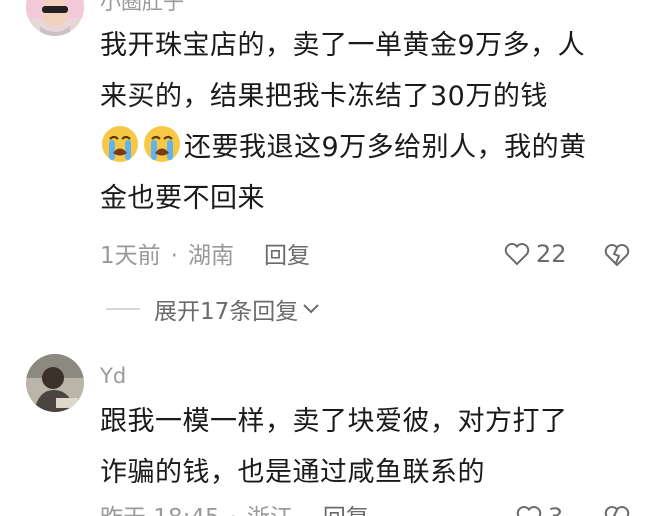 This screenshot has width=660, height=516. What do you see at coordinates (210, 256) in the screenshot?
I see `comment-location: 湖南` at bounding box center [210, 256].